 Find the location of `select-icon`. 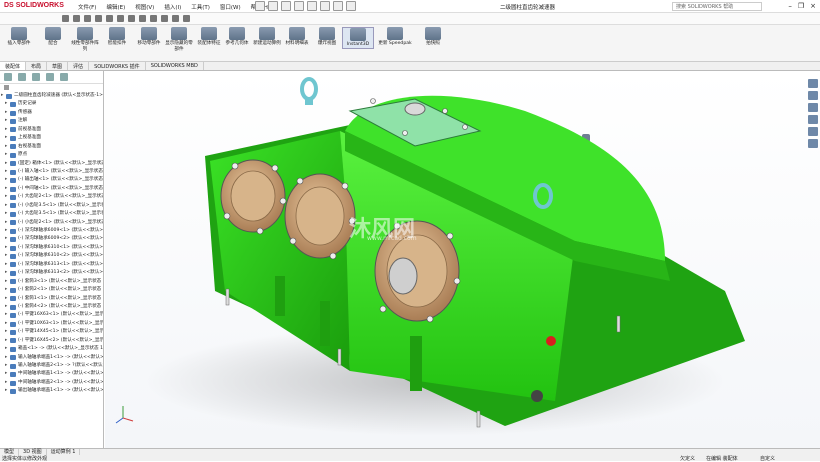

select-icon is located at coordinates (325, 6).